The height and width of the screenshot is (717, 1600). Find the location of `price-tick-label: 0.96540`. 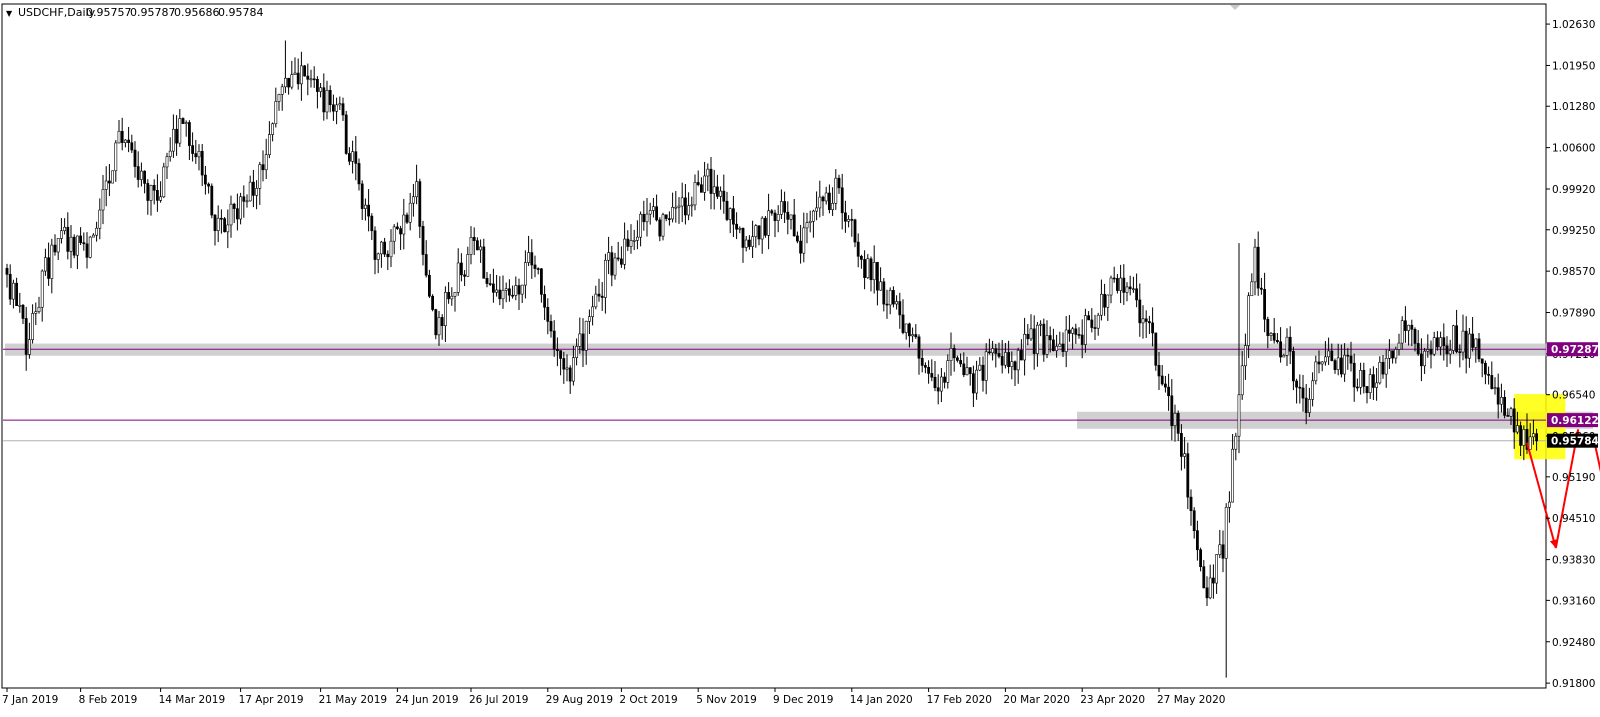

price-tick-label: 0.96540 is located at coordinates (1573, 396).